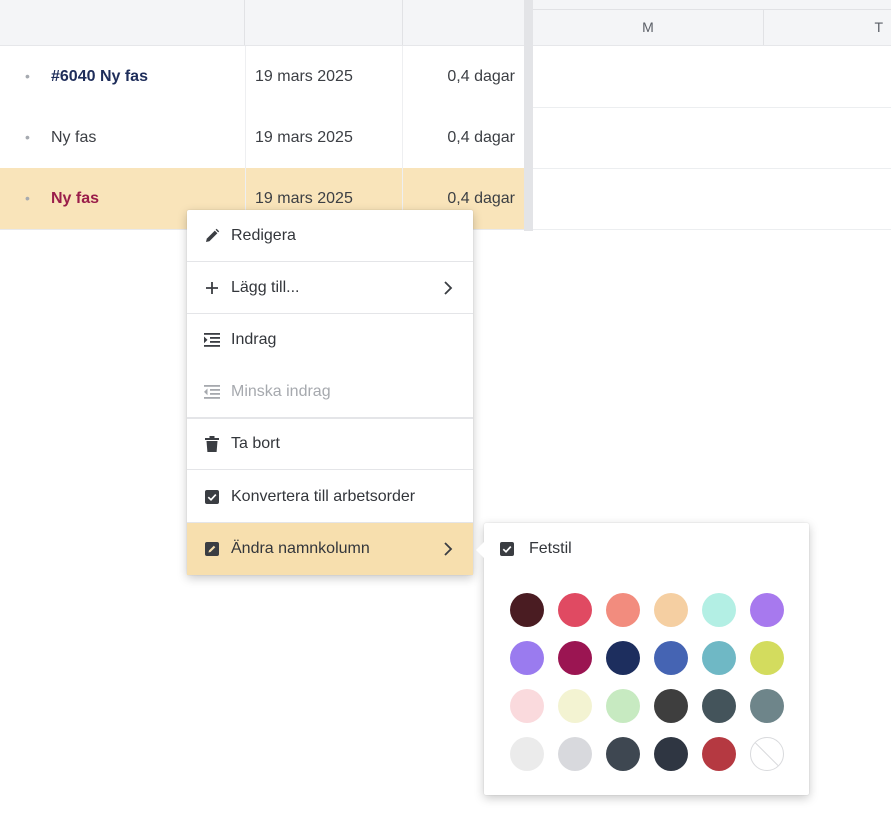  What do you see at coordinates (642, 659) in the screenshot?
I see `name-column-submenu: Fetstil` at bounding box center [642, 659].